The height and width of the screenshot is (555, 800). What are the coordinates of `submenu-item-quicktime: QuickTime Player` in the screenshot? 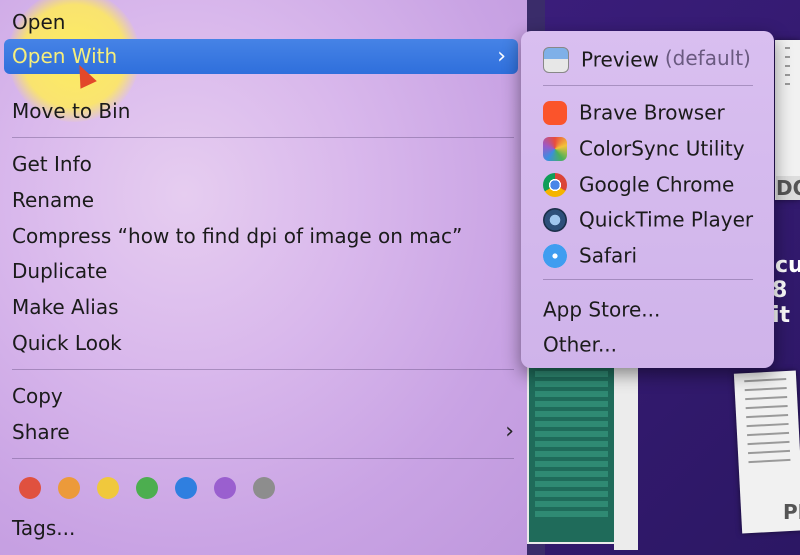 It's located at (648, 218).